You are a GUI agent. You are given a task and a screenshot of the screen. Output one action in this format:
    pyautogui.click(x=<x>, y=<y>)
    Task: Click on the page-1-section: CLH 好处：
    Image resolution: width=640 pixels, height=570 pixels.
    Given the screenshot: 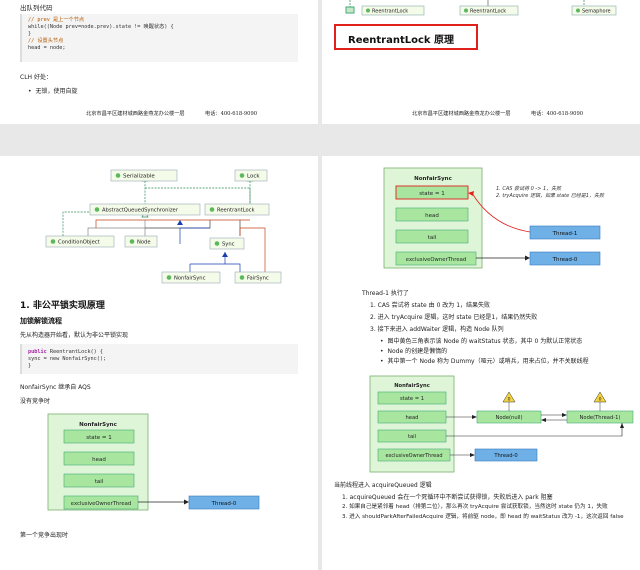 What is the action you would take?
    pyautogui.click(x=36, y=77)
    